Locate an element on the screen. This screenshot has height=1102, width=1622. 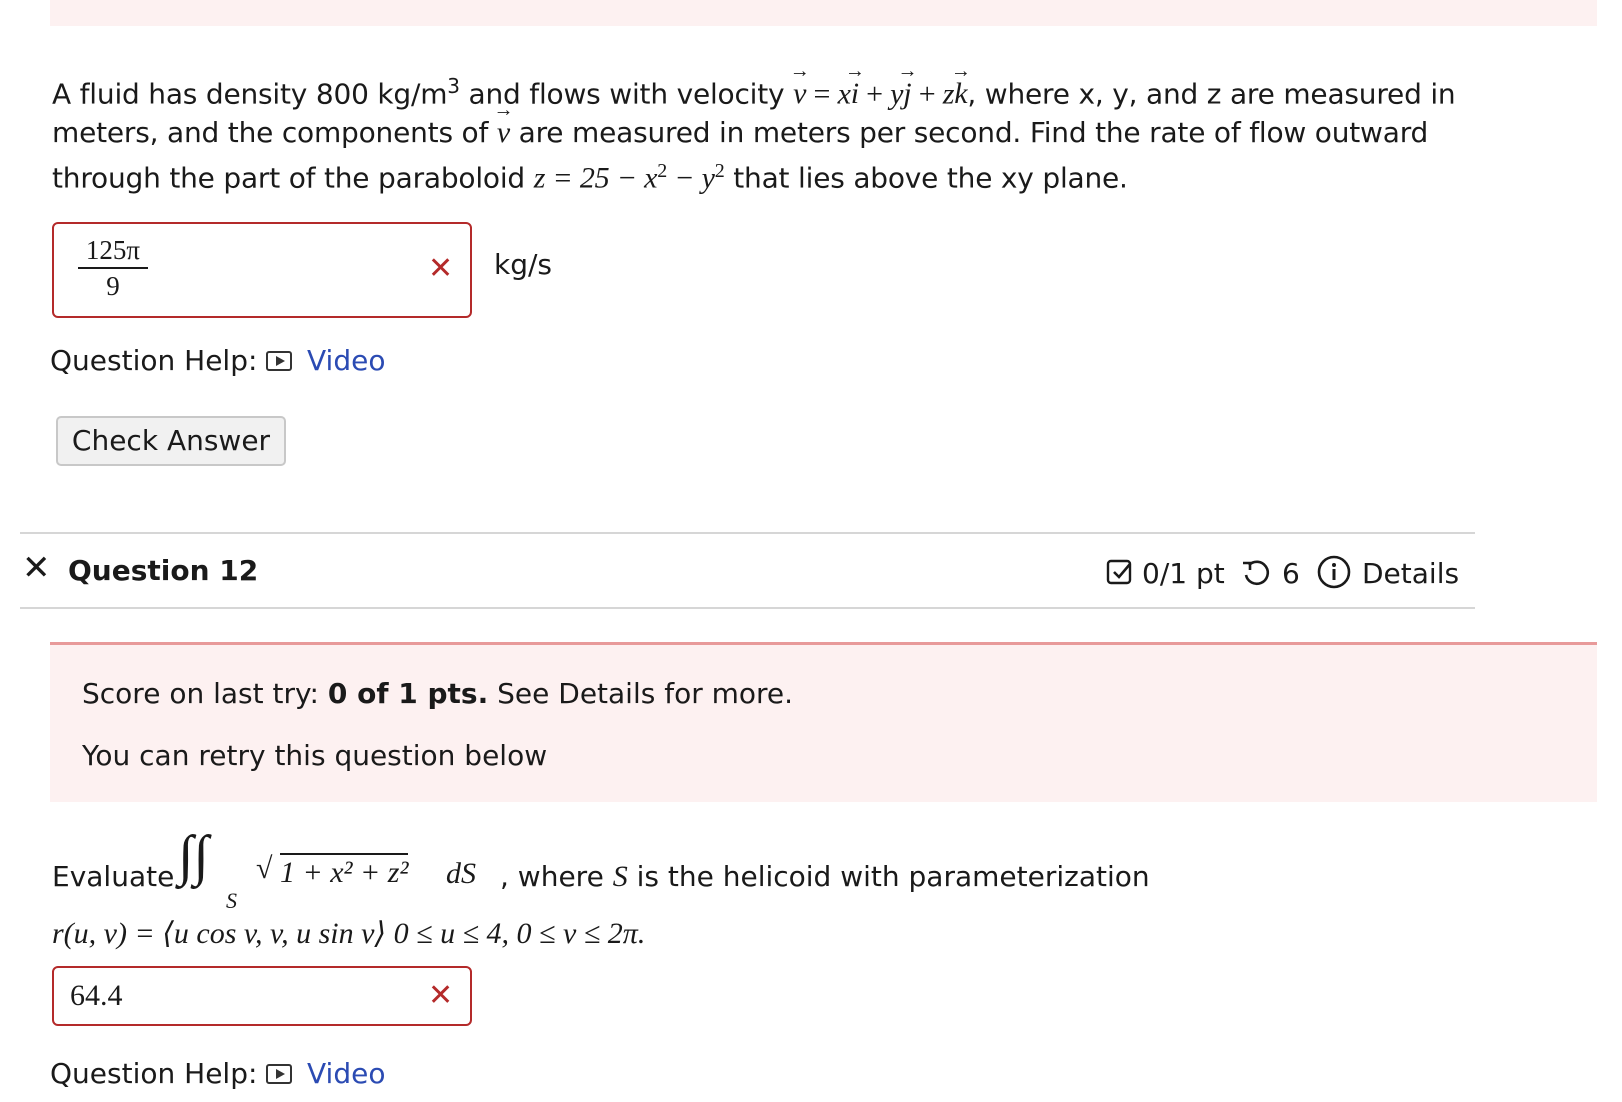
answer-value: 64.4 is located at coordinates (96, 995).